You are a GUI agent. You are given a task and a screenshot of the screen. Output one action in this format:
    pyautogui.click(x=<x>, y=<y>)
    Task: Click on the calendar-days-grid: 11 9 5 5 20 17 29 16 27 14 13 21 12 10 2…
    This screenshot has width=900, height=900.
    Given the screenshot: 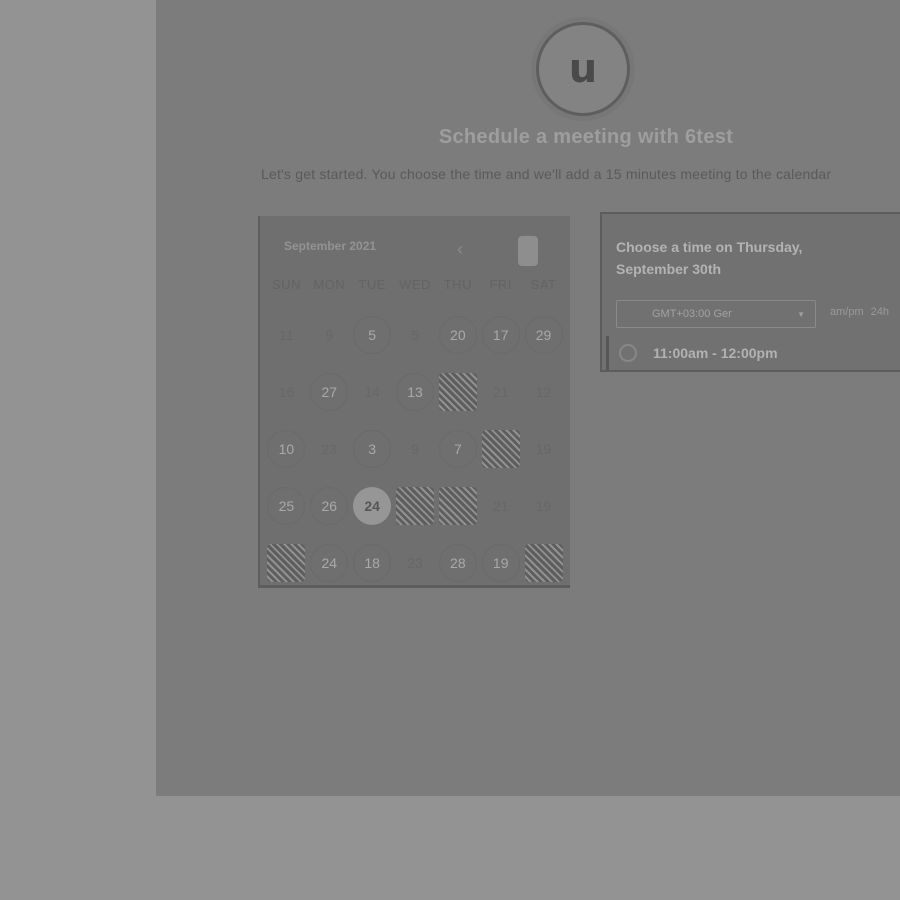 What is the action you would take?
    pyautogui.click(x=415, y=448)
    